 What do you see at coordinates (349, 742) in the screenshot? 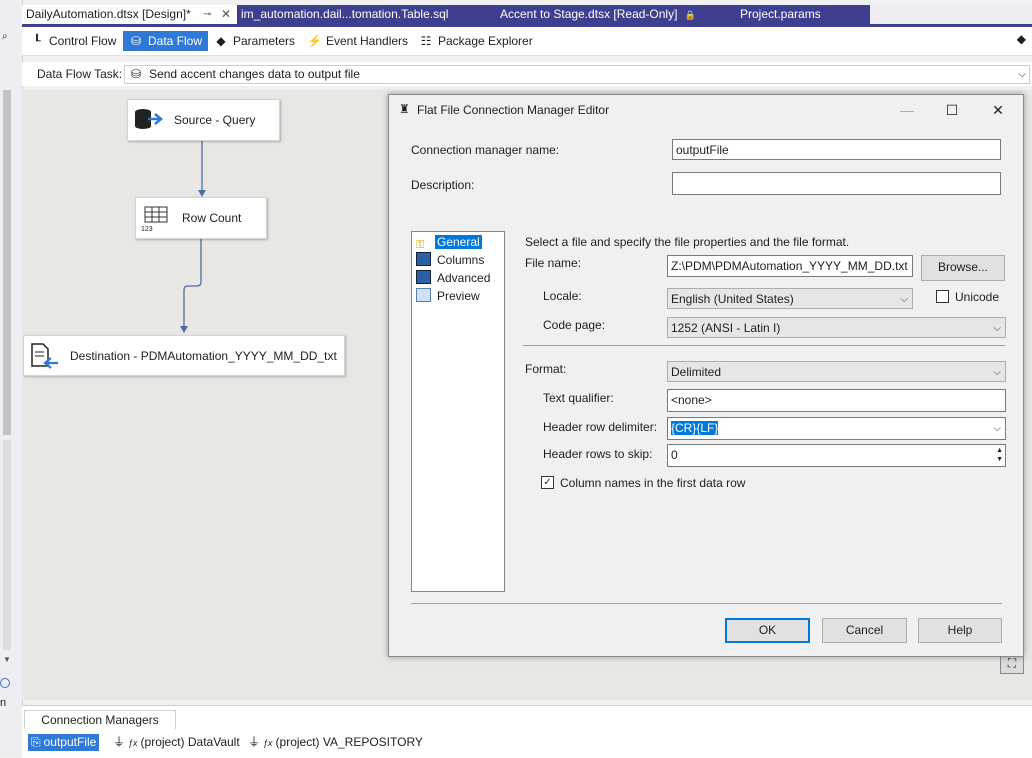
I see `cm-label: (project) VA_REPOSITORY` at bounding box center [349, 742].